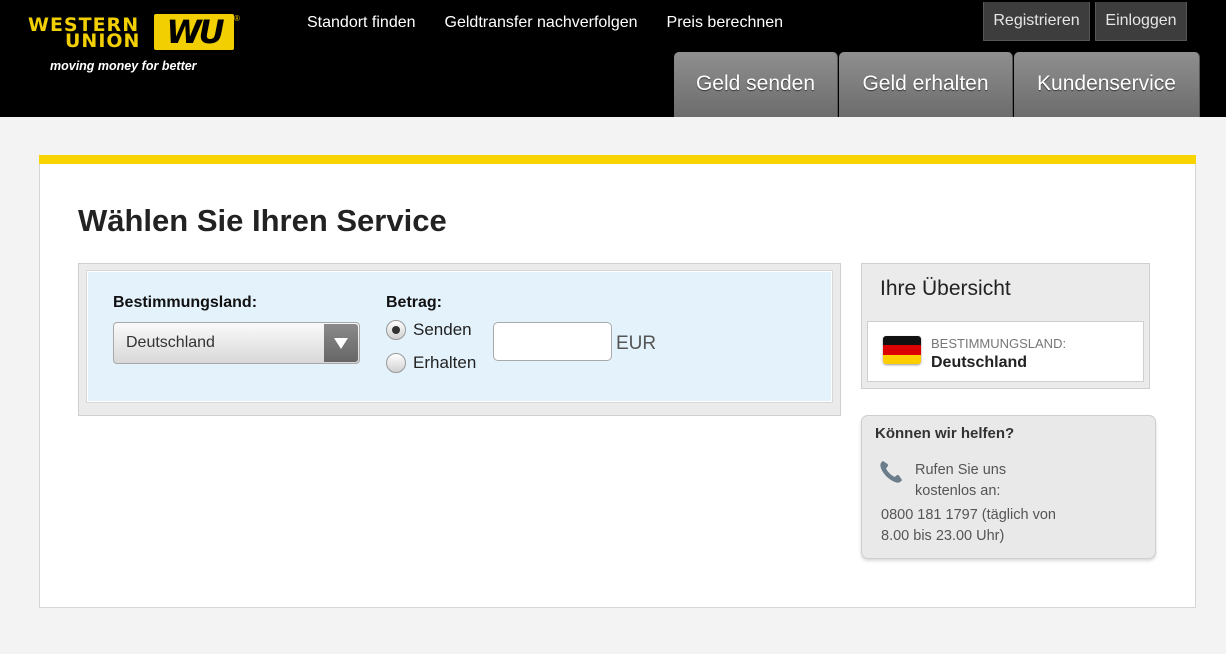 The image size is (1226, 654). What do you see at coordinates (123, 66) in the screenshot?
I see `logo-tagline: moving money for better` at bounding box center [123, 66].